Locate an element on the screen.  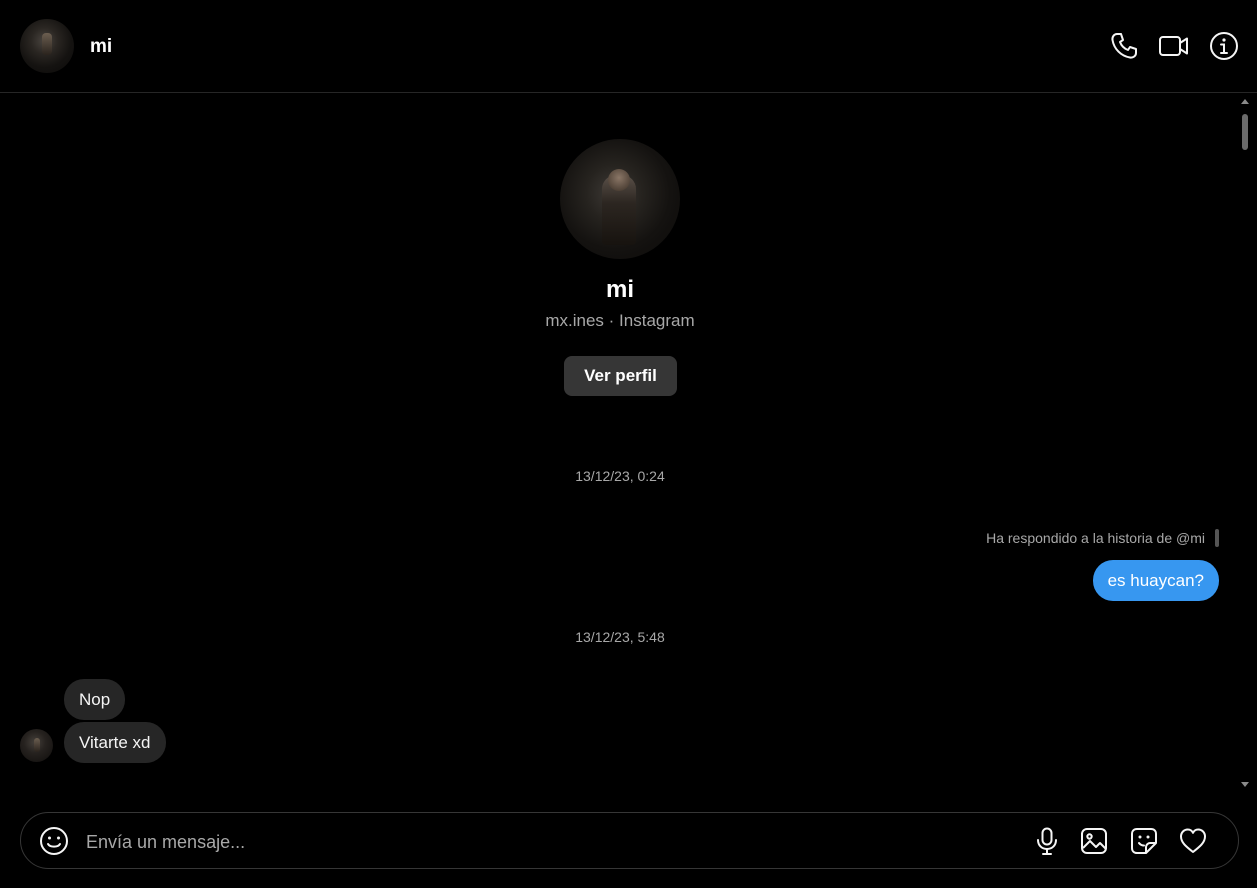
message-composer is located at coordinates (629, 840).